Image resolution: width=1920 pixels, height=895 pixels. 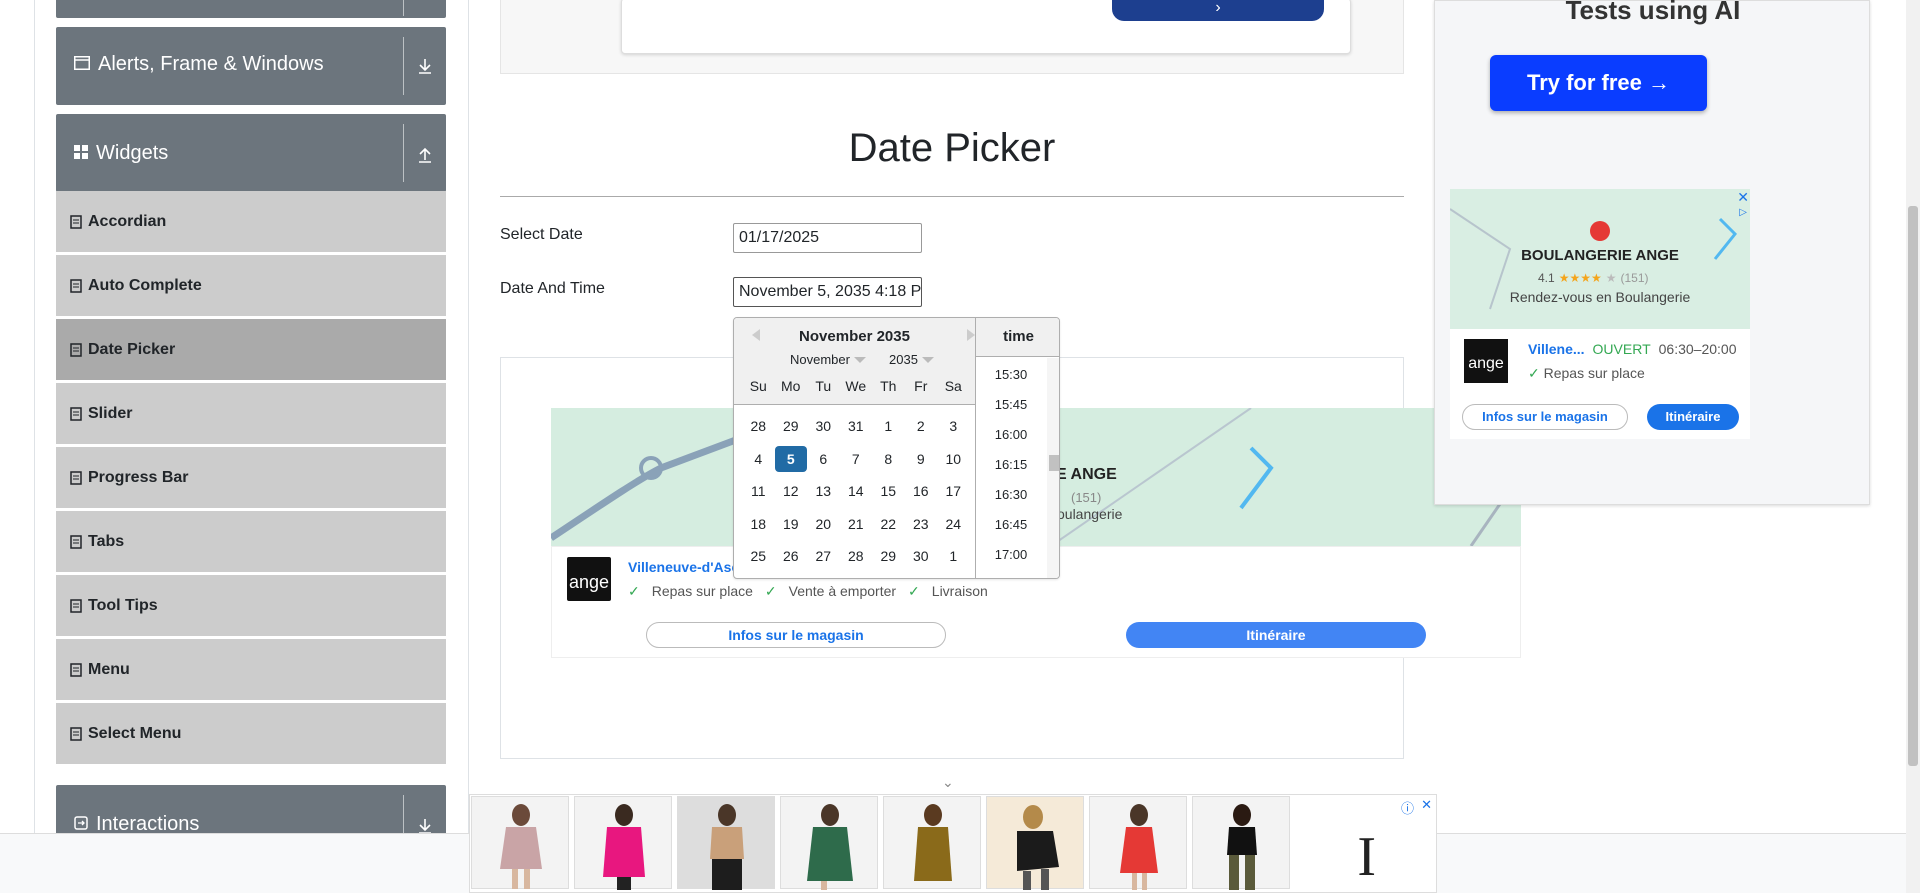 What do you see at coordinates (827, 238) in the screenshot?
I see `select-date-input: 01/17/2025` at bounding box center [827, 238].